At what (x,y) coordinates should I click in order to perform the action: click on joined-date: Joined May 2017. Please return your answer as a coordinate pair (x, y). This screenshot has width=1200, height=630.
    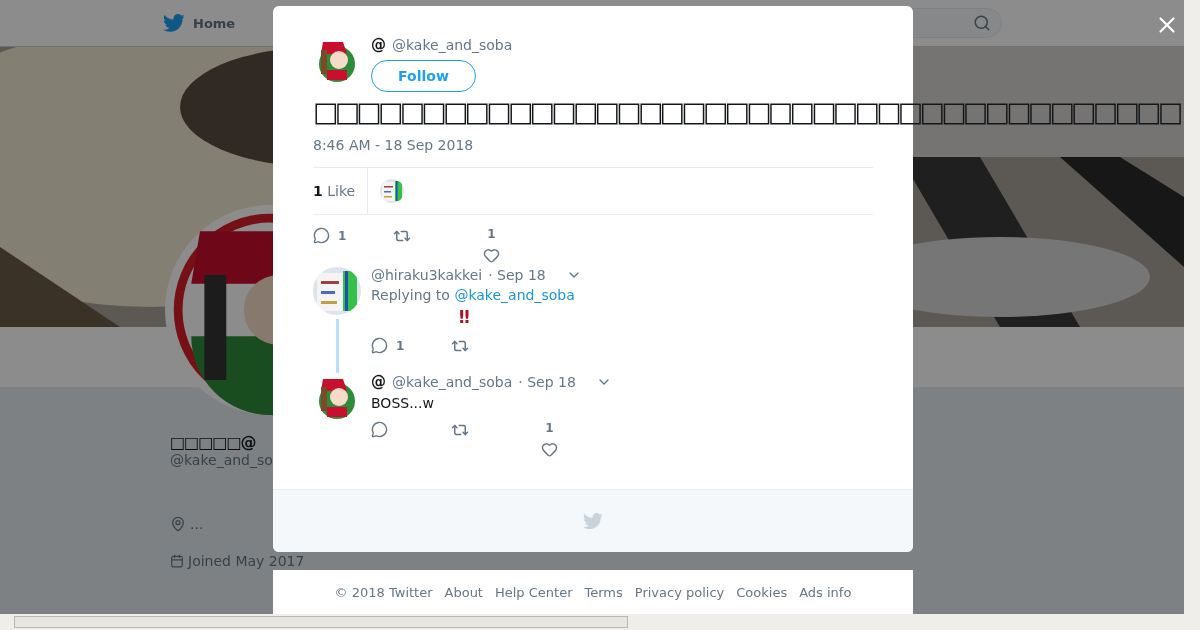
    Looking at the image, I should click on (246, 561).